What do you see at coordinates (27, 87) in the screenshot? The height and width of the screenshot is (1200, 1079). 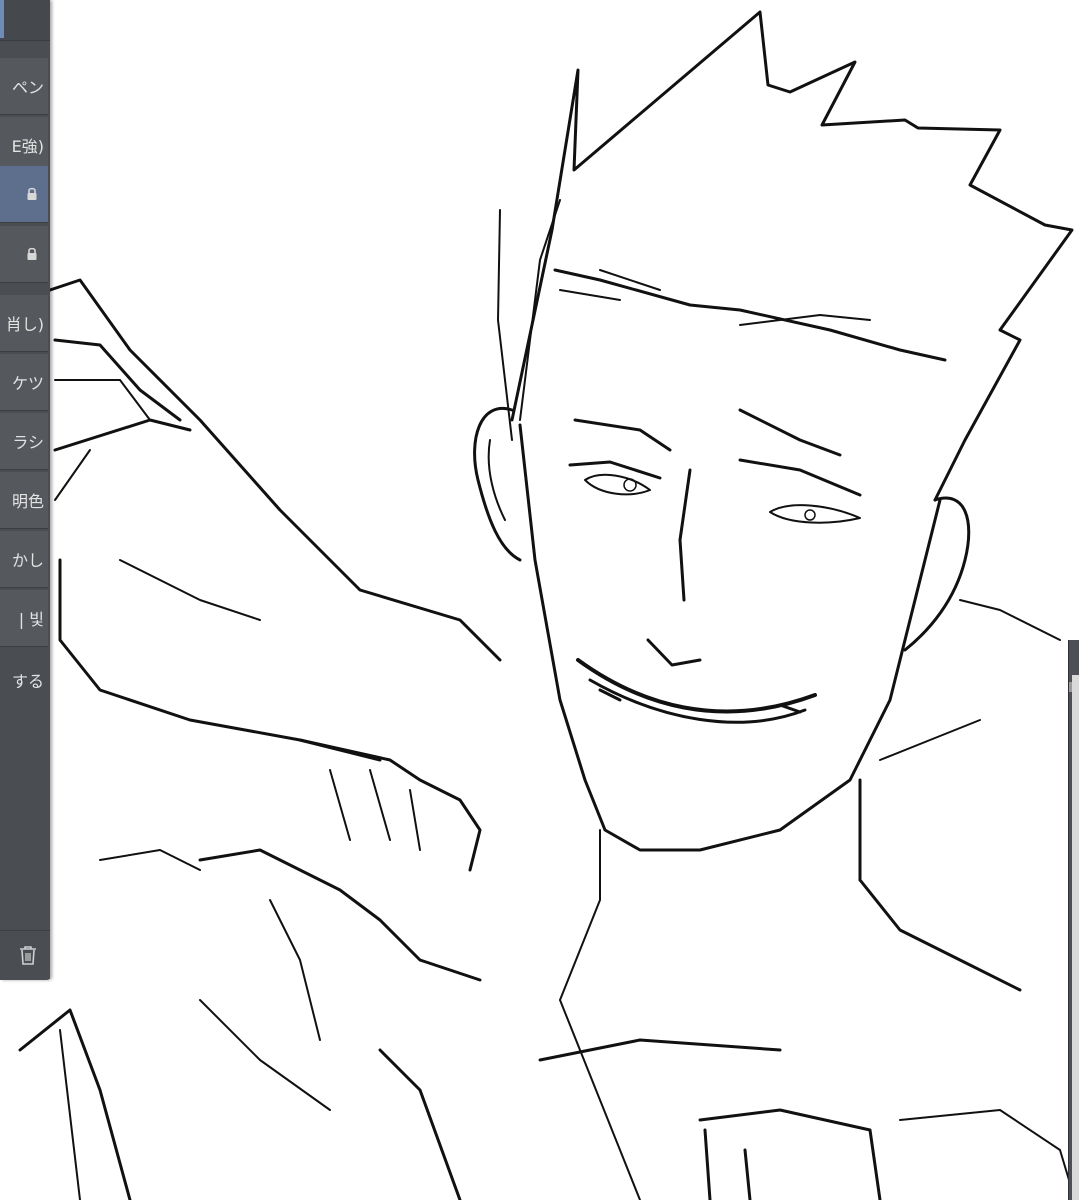 I see `sub-tool-label: ペン` at bounding box center [27, 87].